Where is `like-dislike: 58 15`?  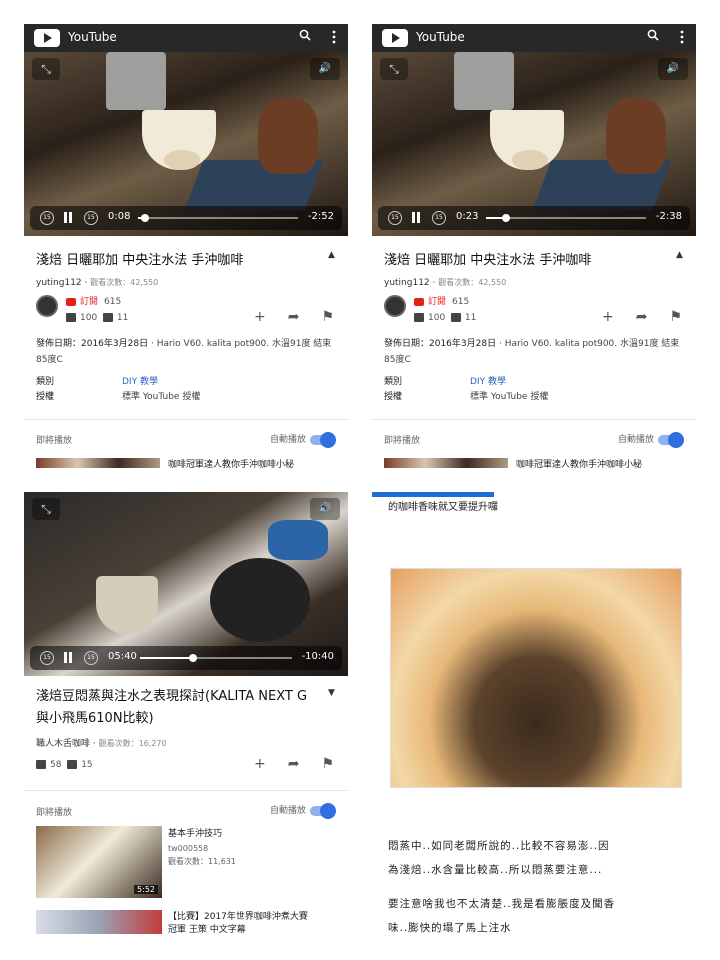
like-dislike: 58 15 is located at coordinates (64, 765).